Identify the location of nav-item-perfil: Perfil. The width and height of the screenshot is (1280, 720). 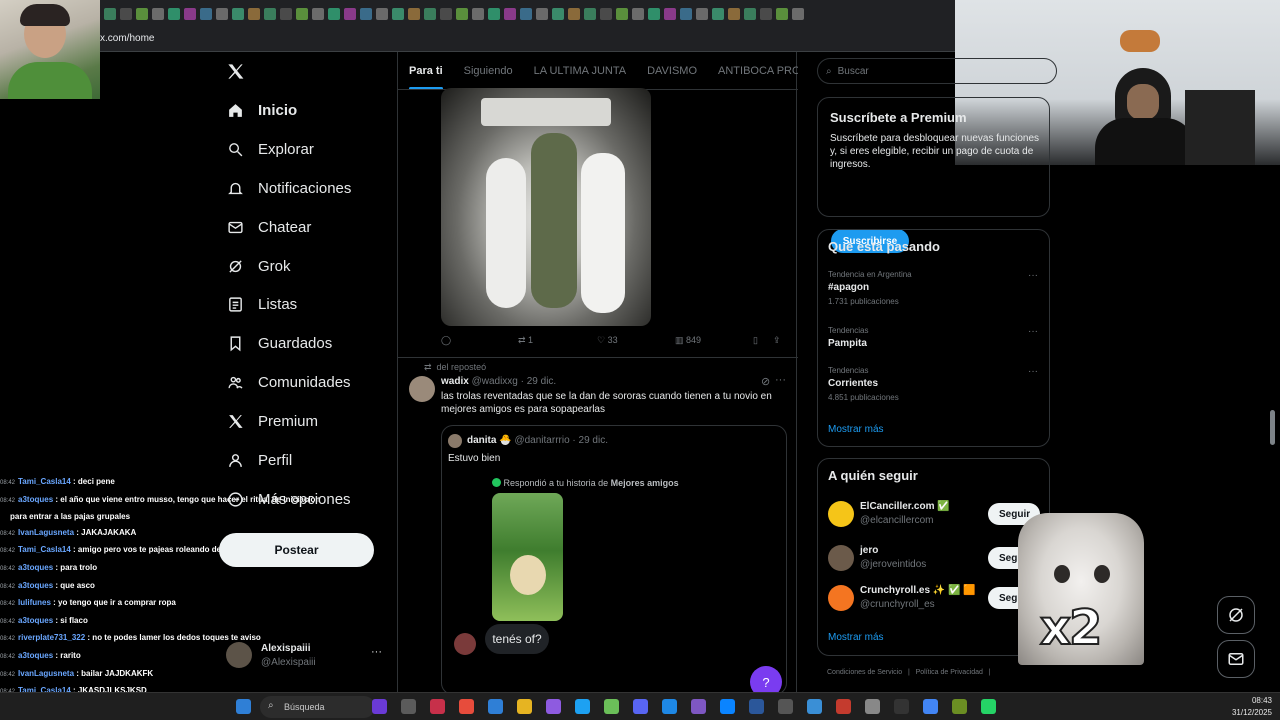
(259, 460).